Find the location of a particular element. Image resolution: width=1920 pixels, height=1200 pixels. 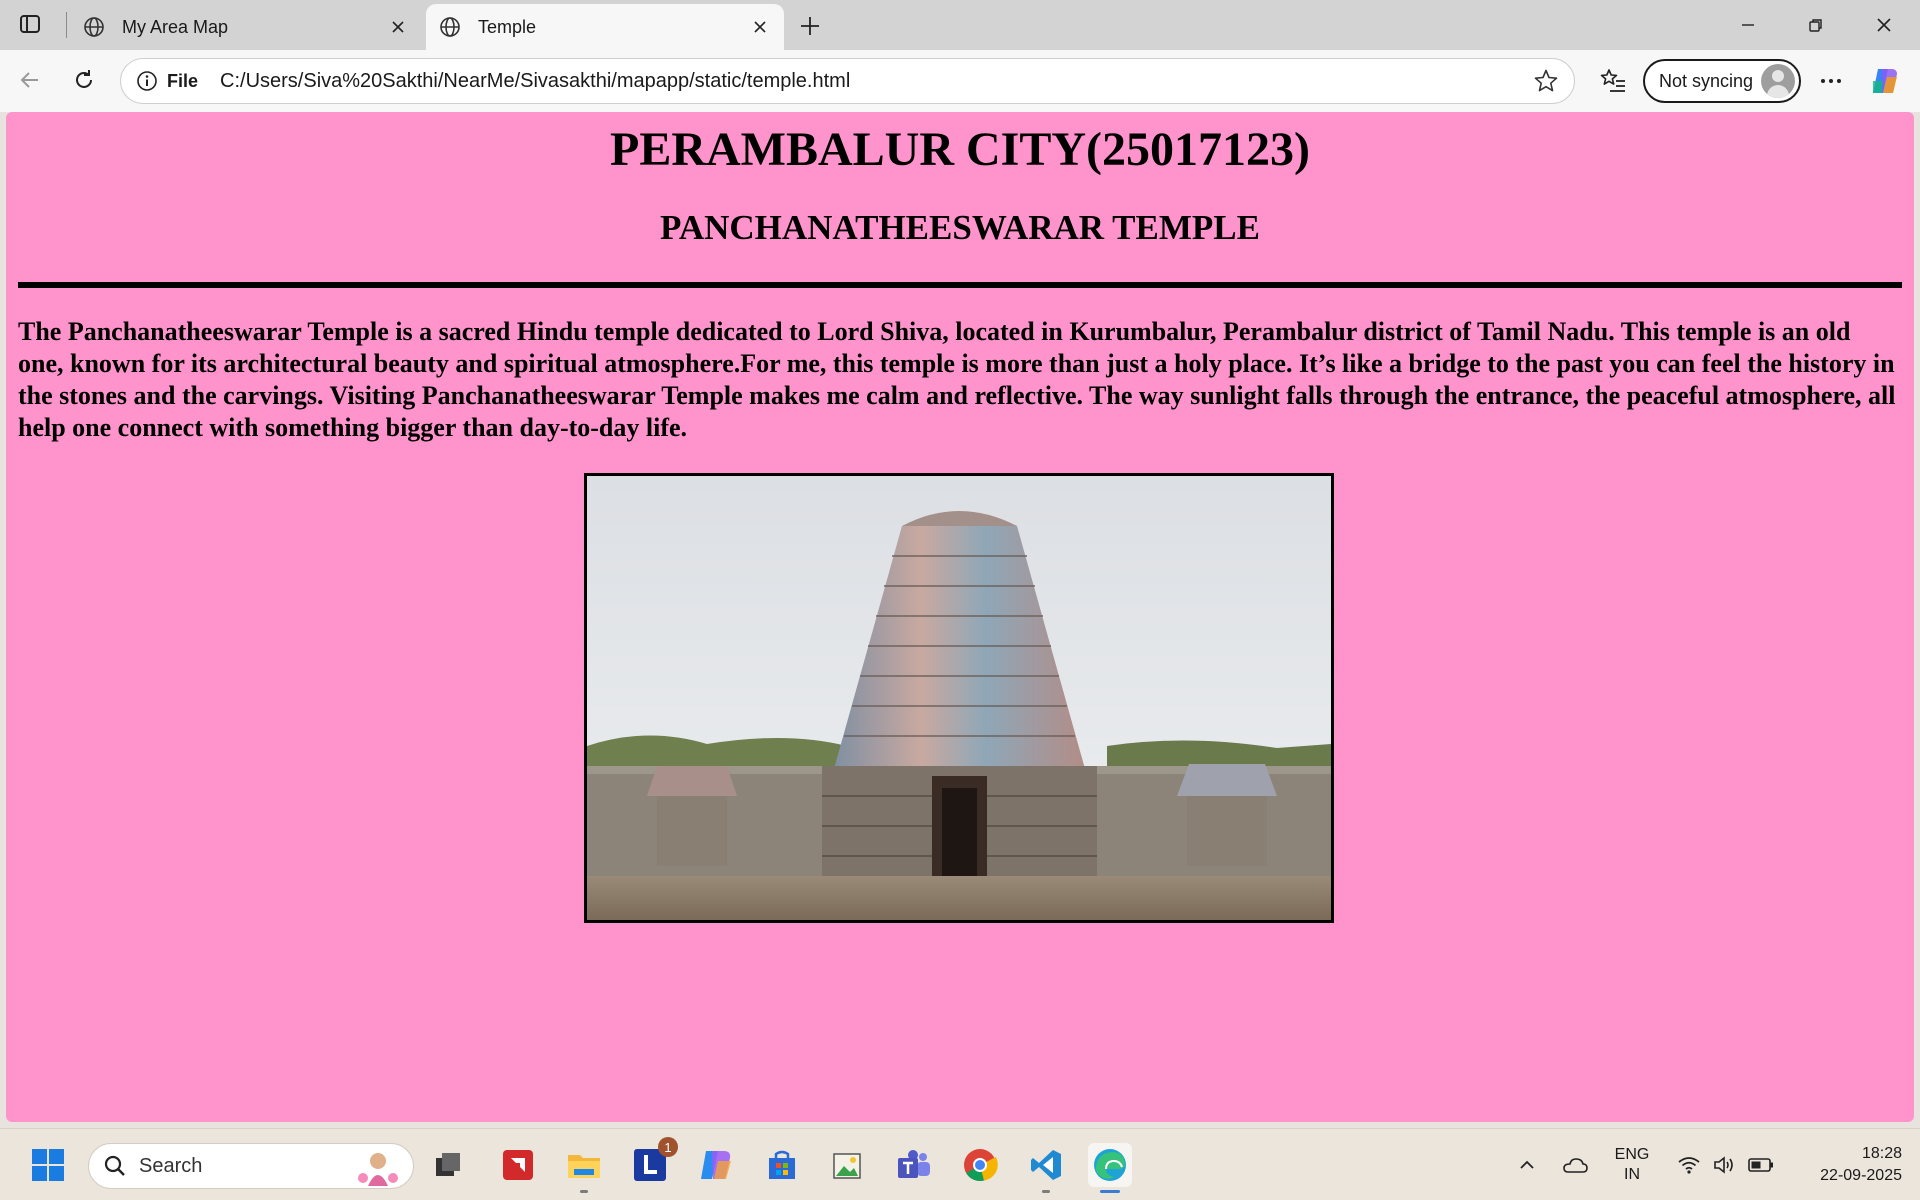

vscode-button is located at coordinates (1046, 1168).